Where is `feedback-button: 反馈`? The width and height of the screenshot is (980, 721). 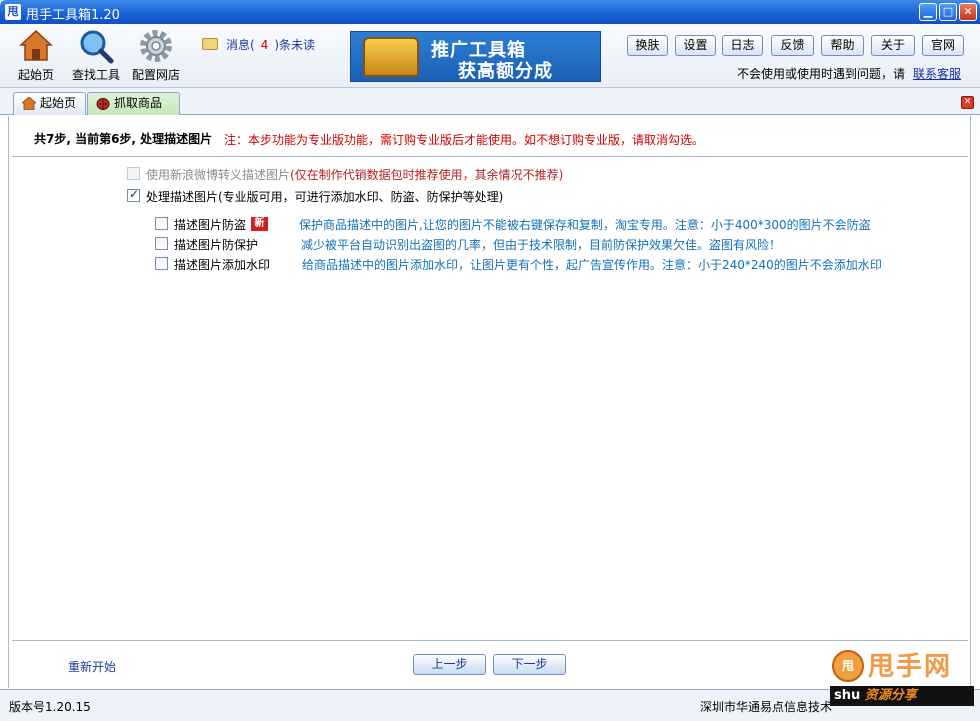
feedback-button: 反馈 is located at coordinates (792, 45).